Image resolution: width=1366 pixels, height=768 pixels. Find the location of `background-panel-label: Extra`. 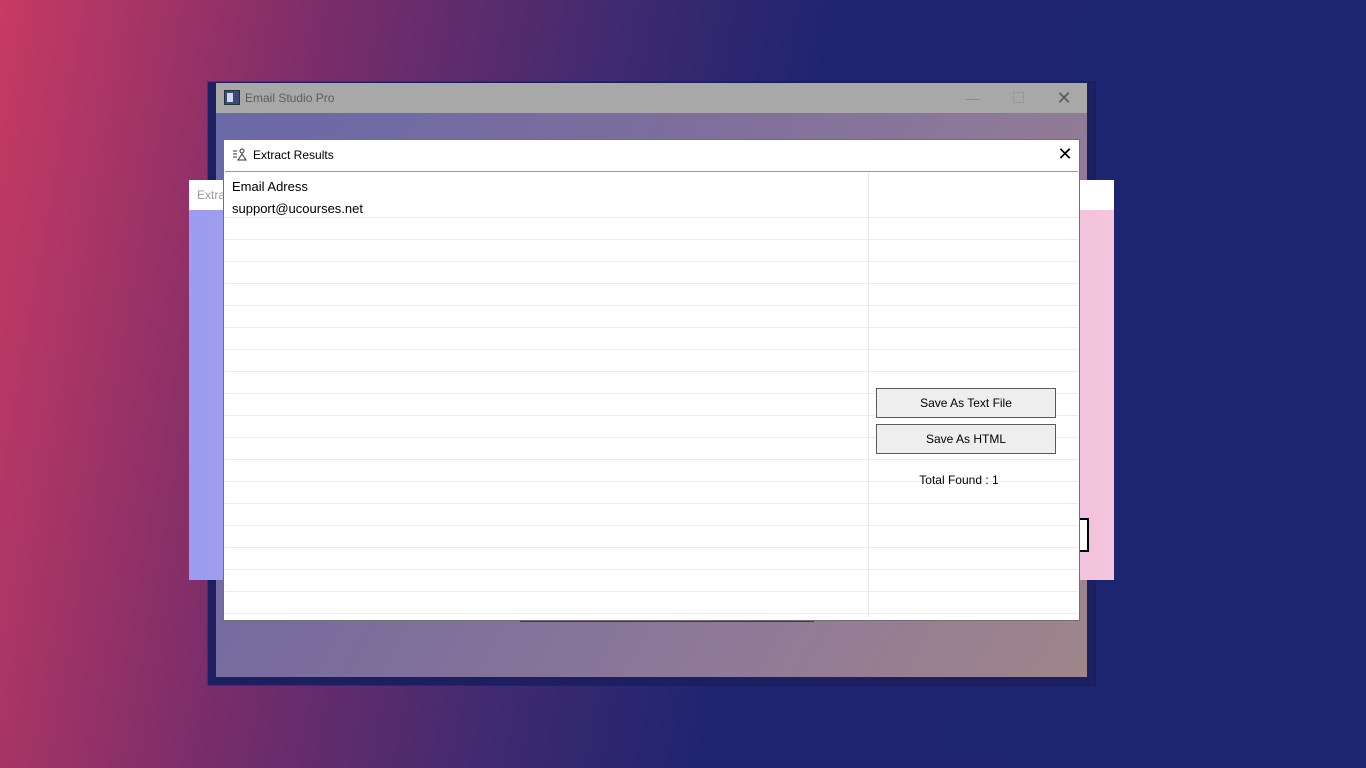

background-panel-label: Extra is located at coordinates (211, 195).